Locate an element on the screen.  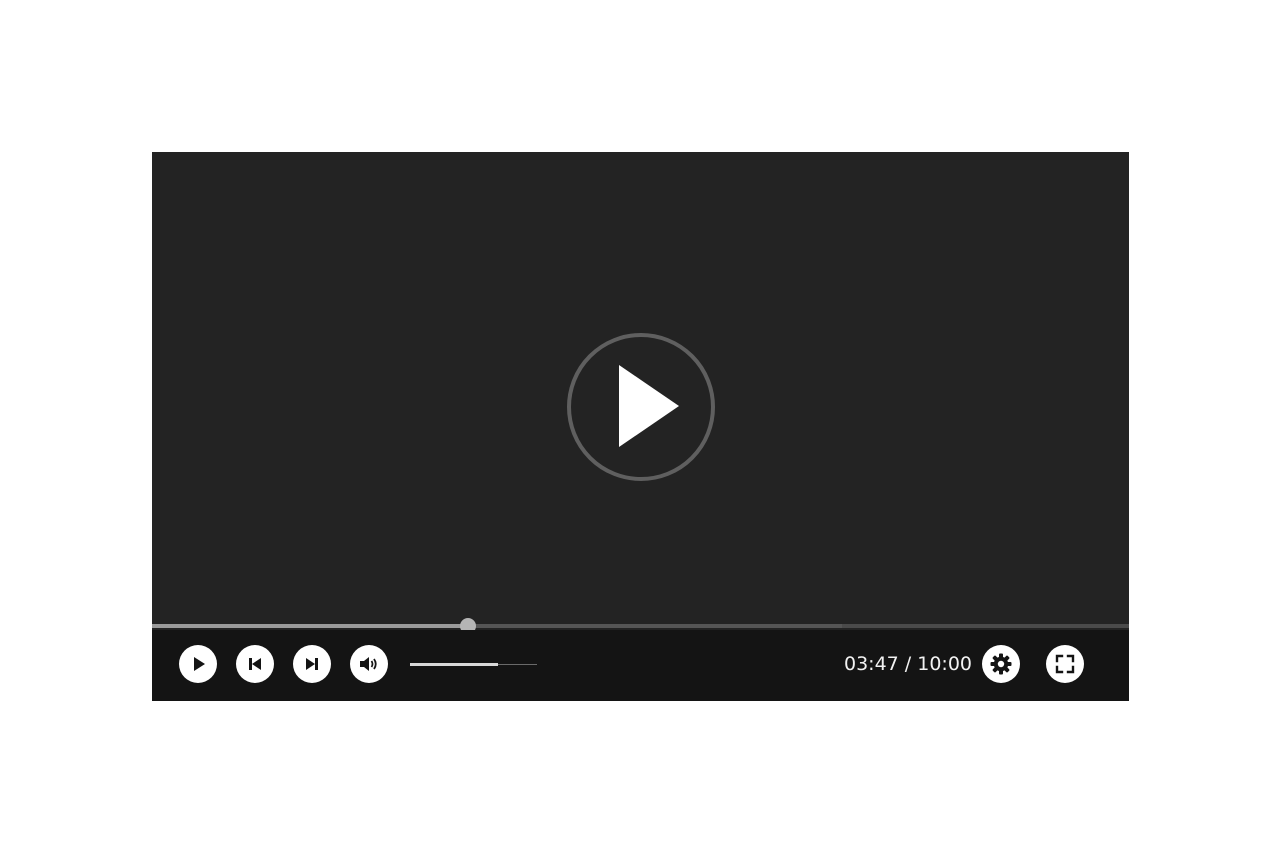
volume-icon is located at coordinates (368, 664).